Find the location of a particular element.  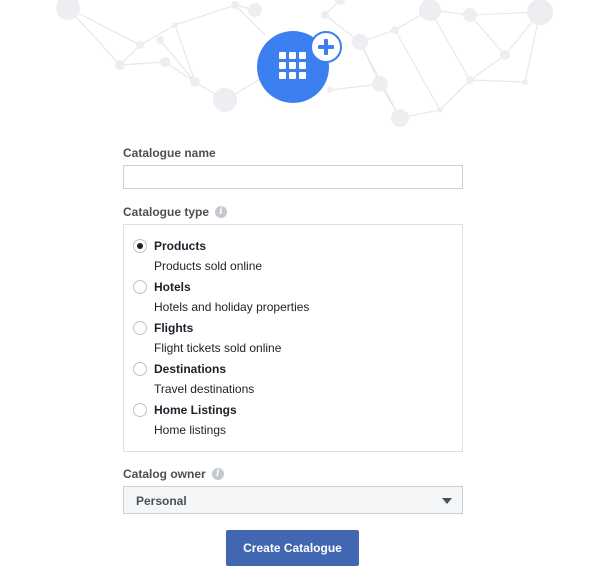

catalog-owner-label-text: Catalog owner is located at coordinates (164, 474).